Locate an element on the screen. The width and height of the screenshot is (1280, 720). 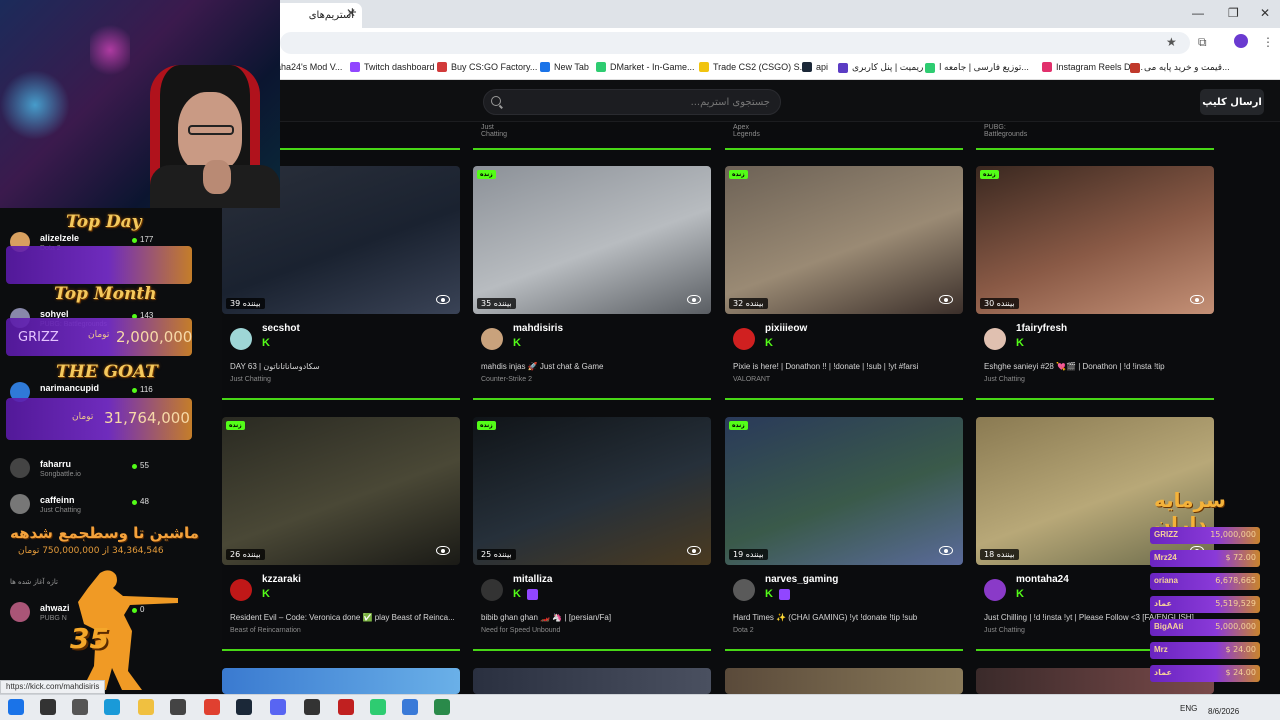
viewer-count: 19 بیننده is located at coordinates (748, 554).